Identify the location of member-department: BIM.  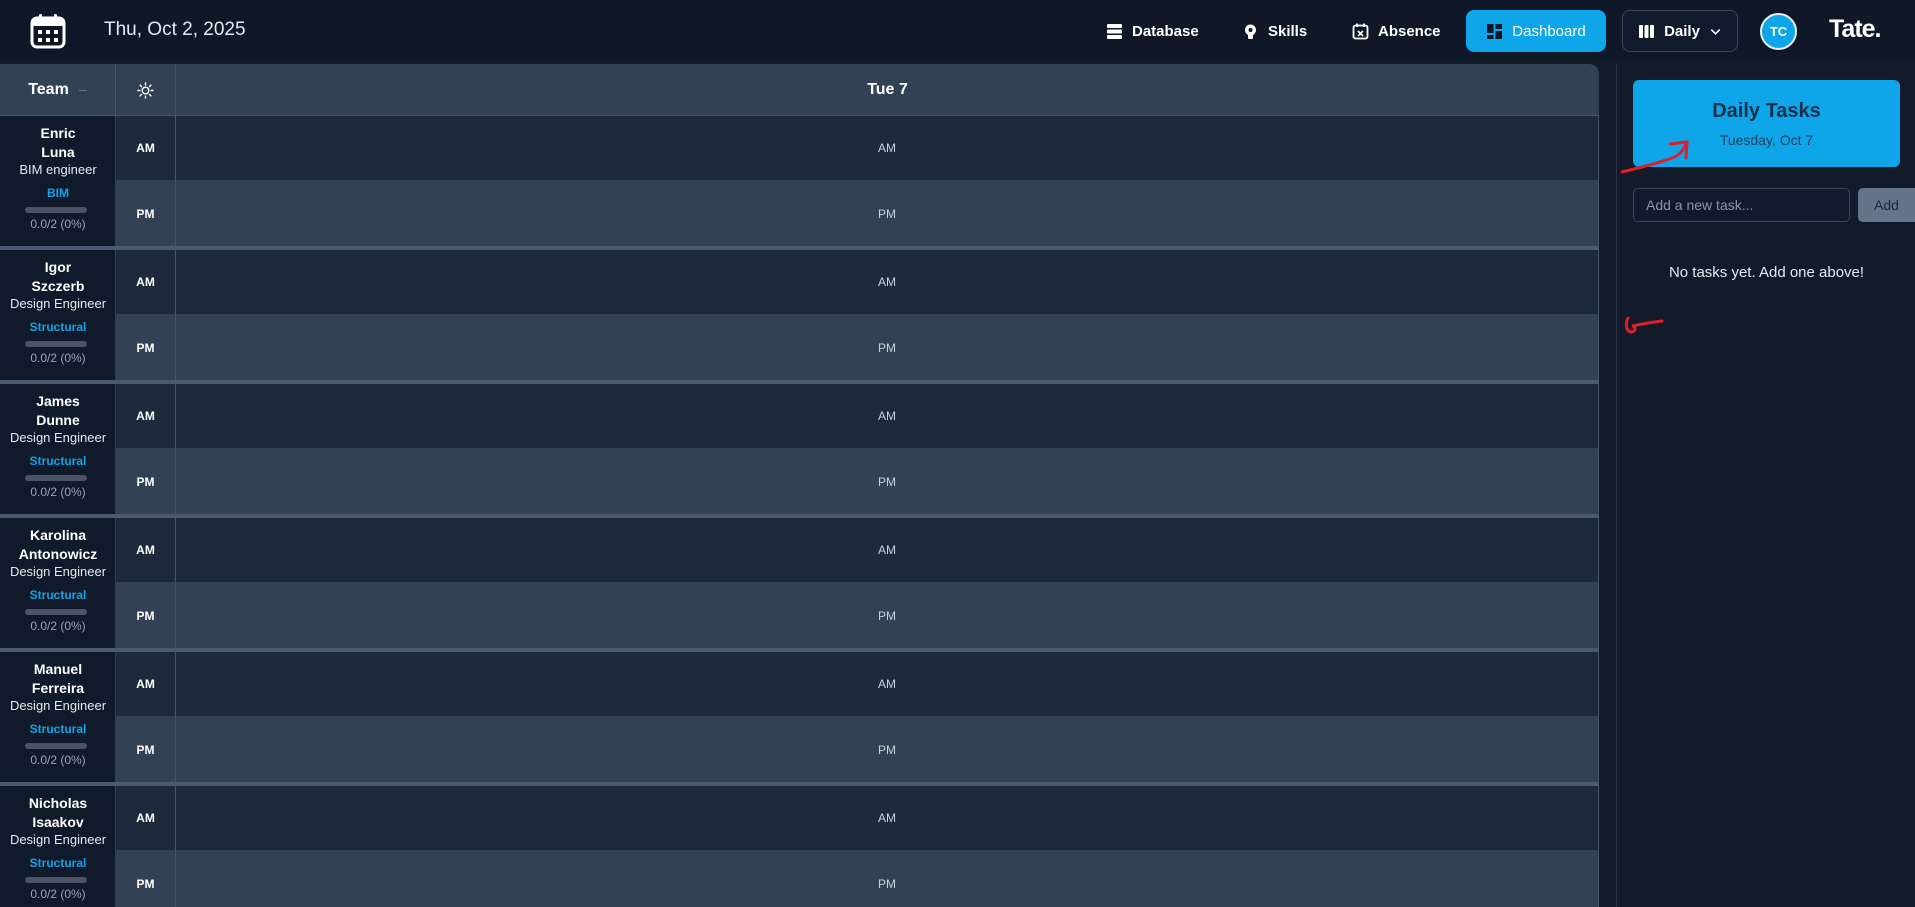
(58, 193).